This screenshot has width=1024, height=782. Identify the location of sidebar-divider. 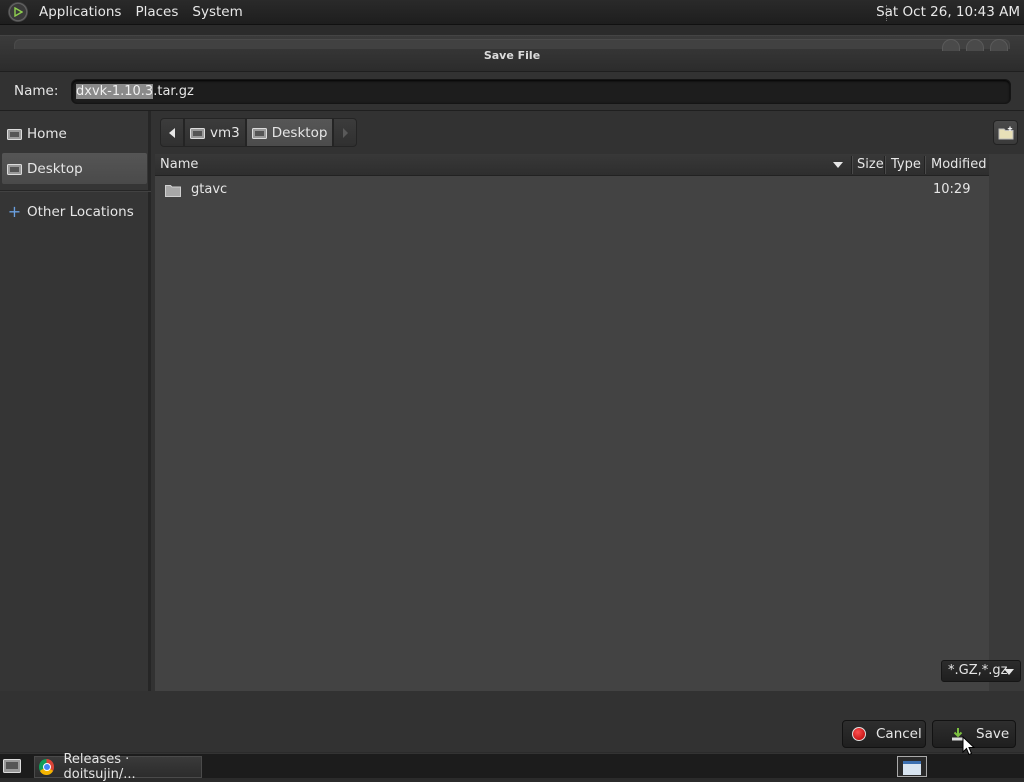
(75, 191).